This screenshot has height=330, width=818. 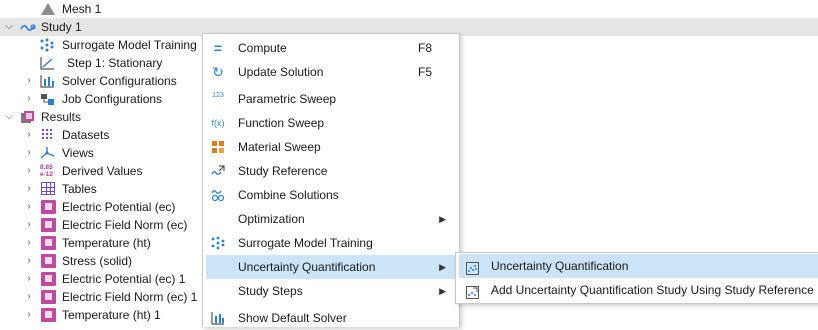 I want to click on tree-item-label: Electric Field Norm (ec), so click(x=125, y=225).